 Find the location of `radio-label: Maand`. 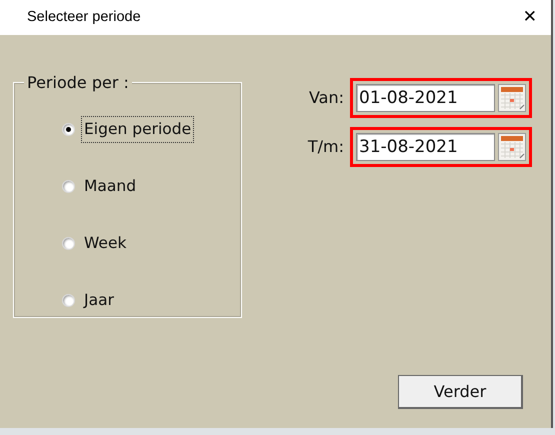

radio-label: Maand is located at coordinates (110, 186).